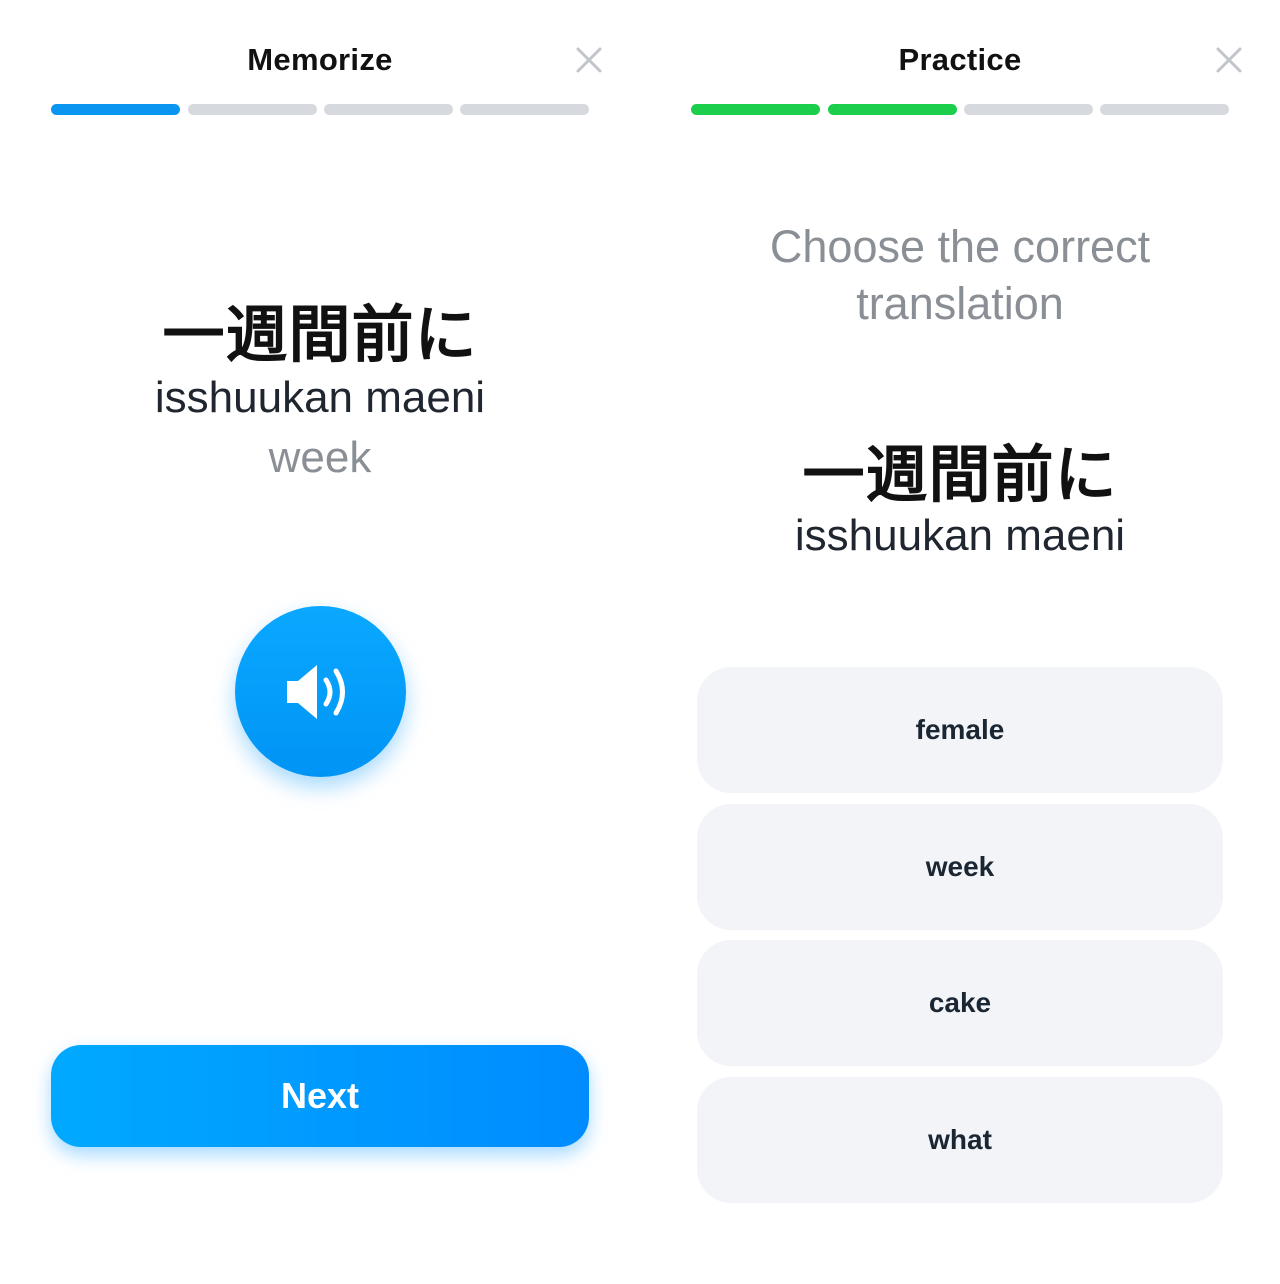  Describe the element at coordinates (960, 730) in the screenshot. I see `answer-option: female` at that location.